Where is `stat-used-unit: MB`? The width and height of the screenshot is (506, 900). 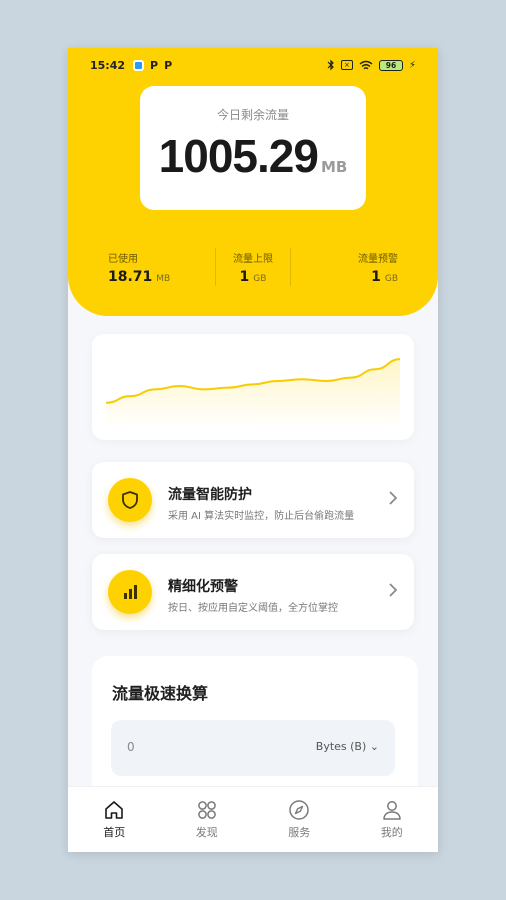
stat-used-unit: MB is located at coordinates (163, 279).